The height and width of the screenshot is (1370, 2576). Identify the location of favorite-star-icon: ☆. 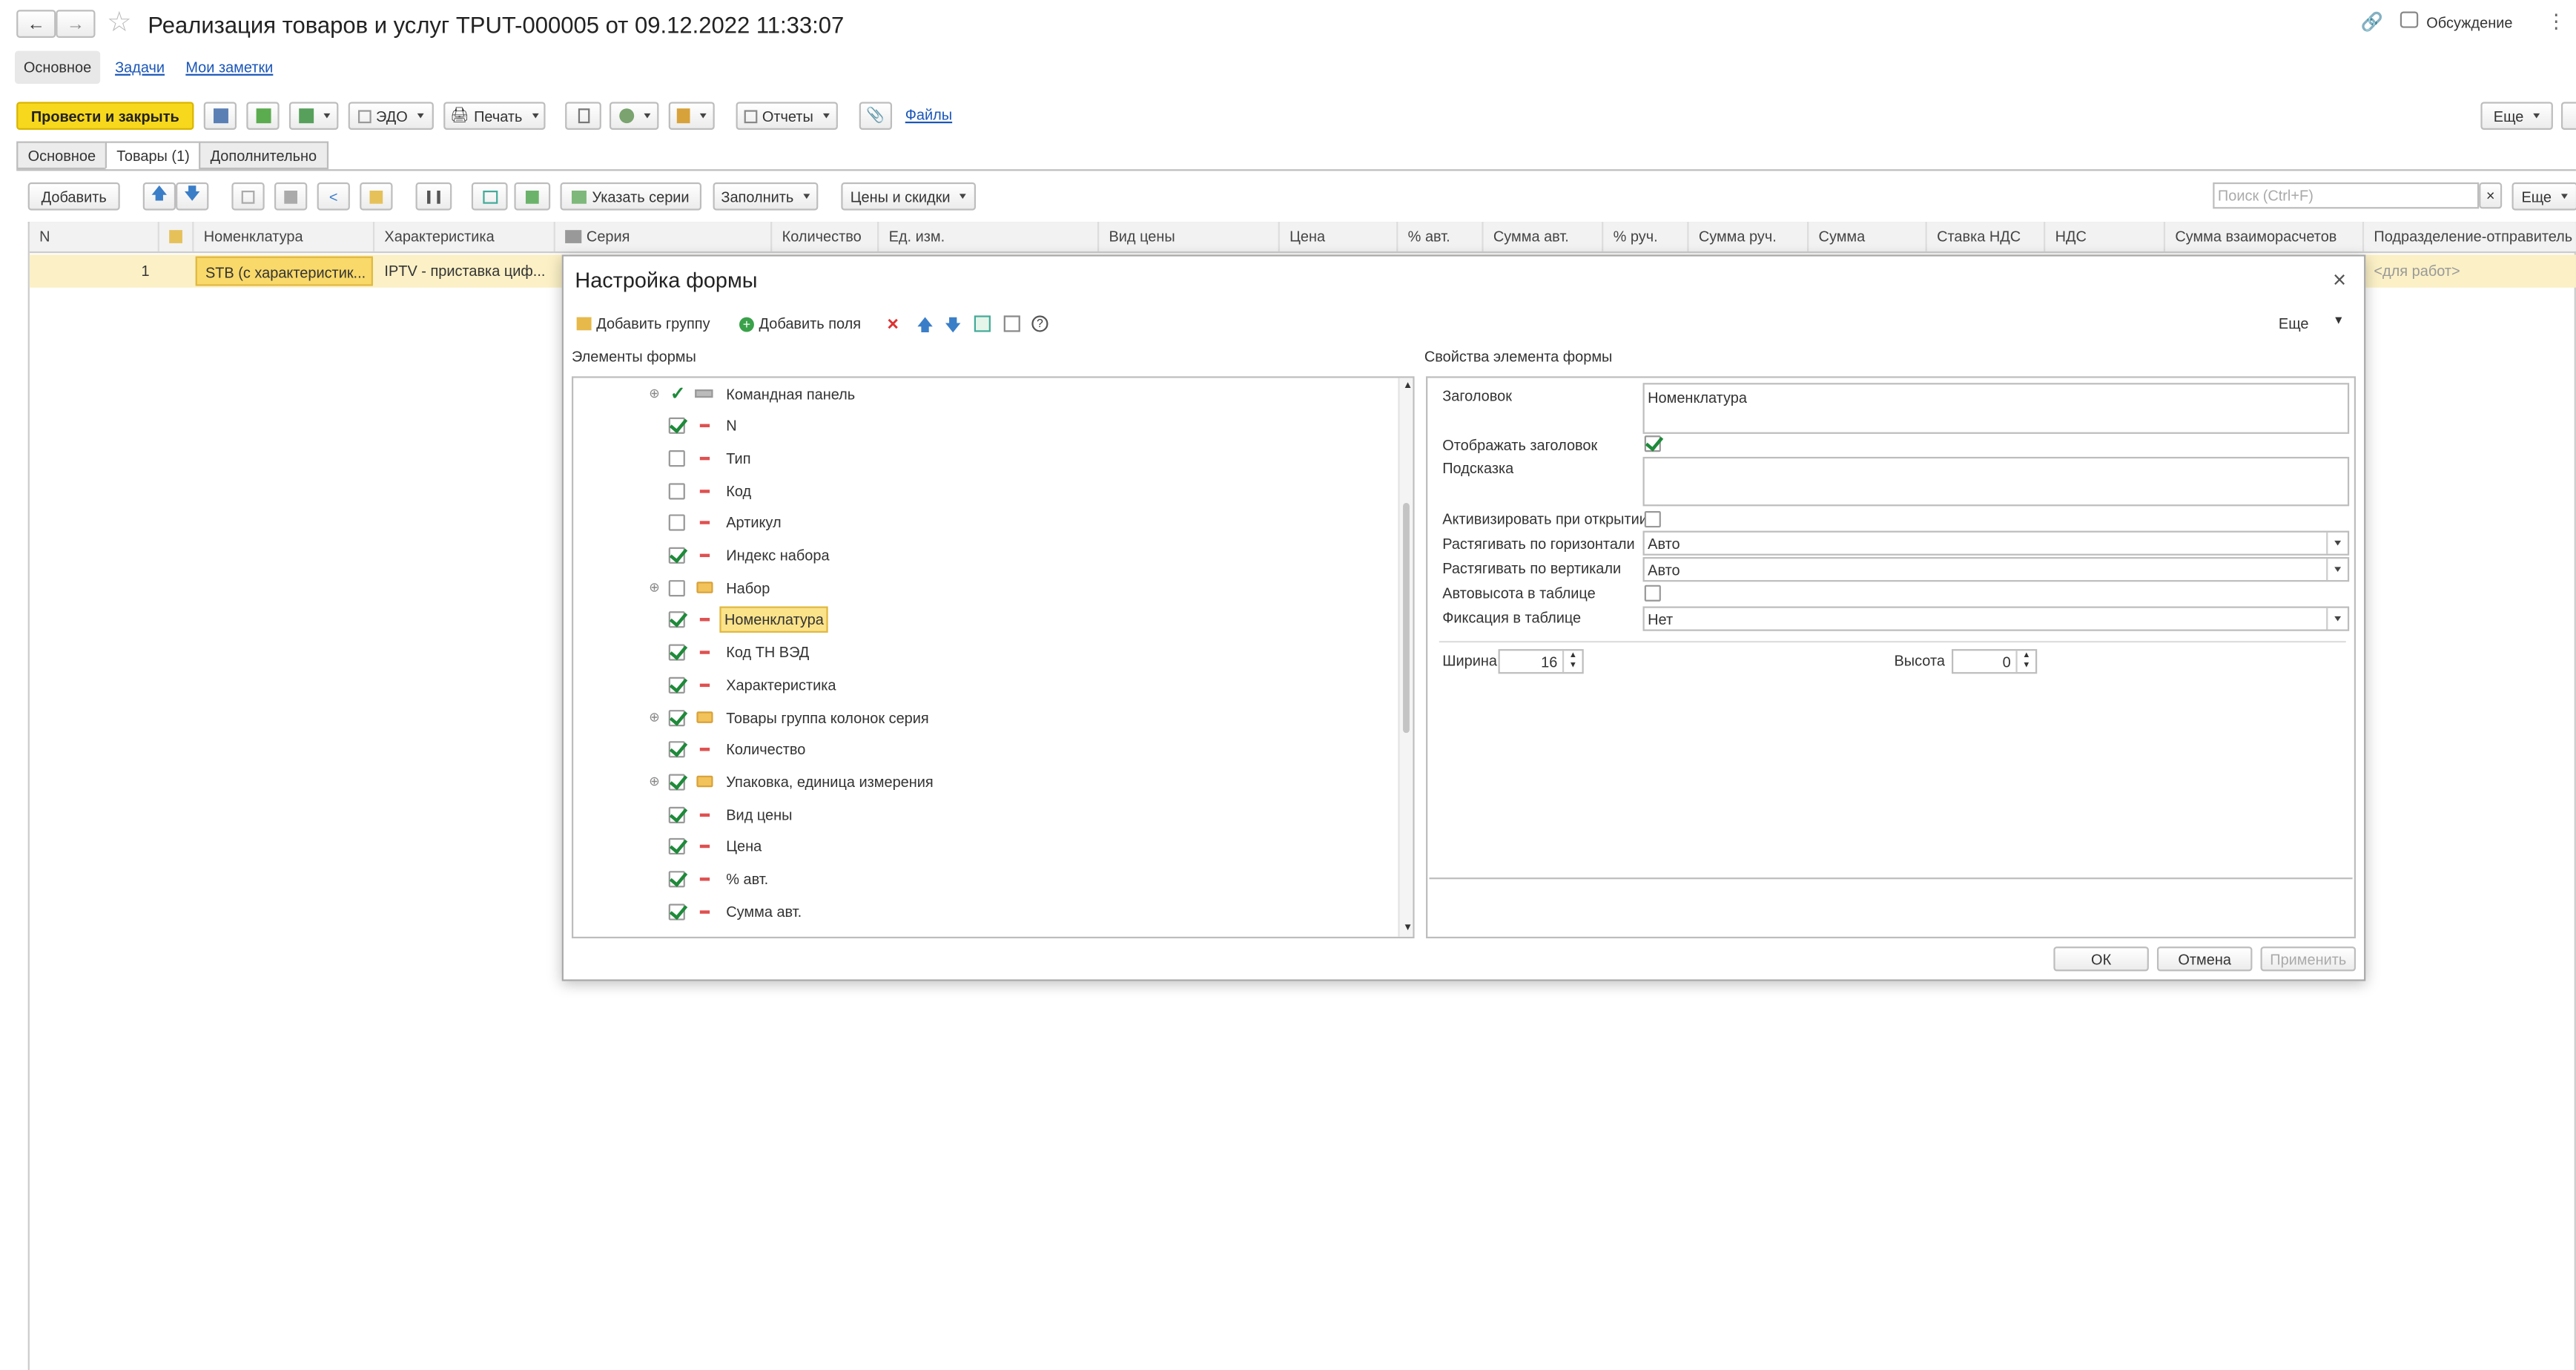
(119, 23).